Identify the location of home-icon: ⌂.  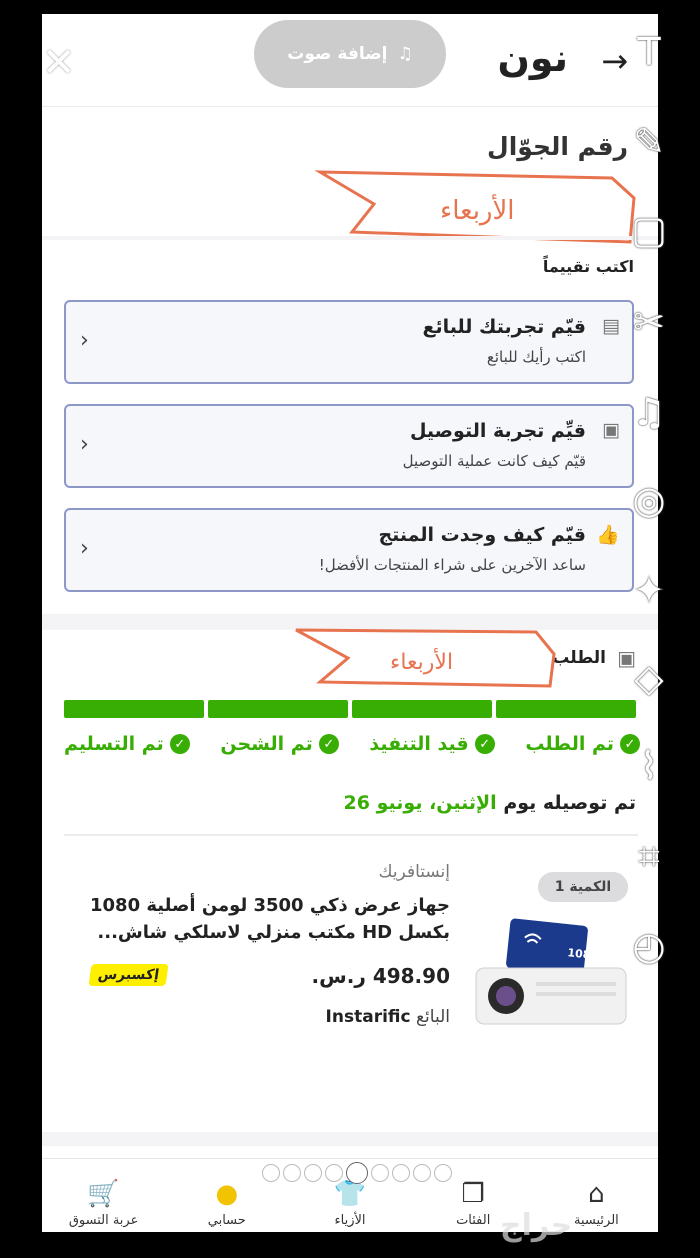
(596, 1194).